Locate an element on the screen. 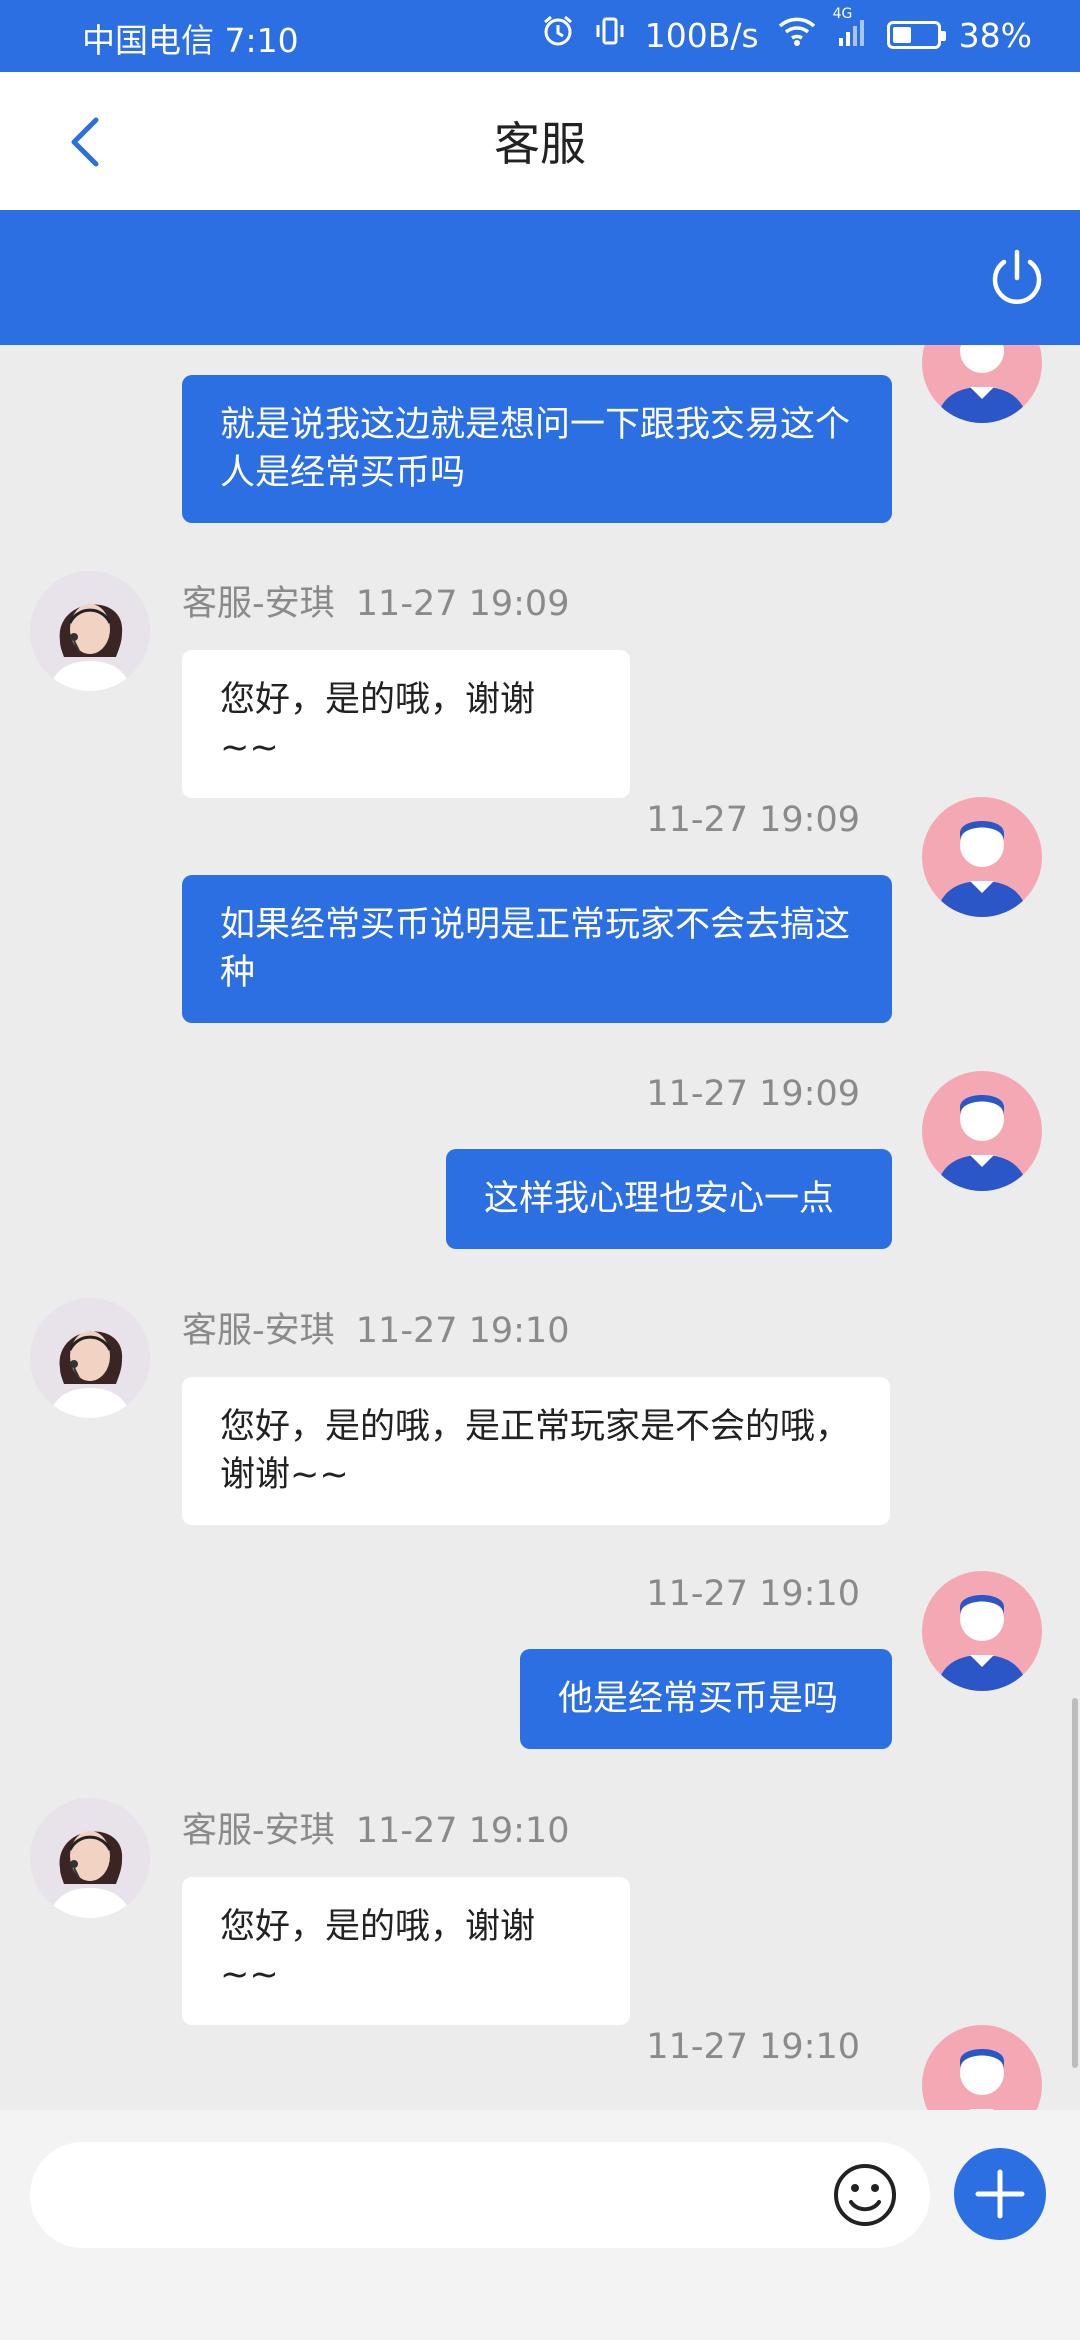 The image size is (1080, 2340). power-icon is located at coordinates (1017, 276).